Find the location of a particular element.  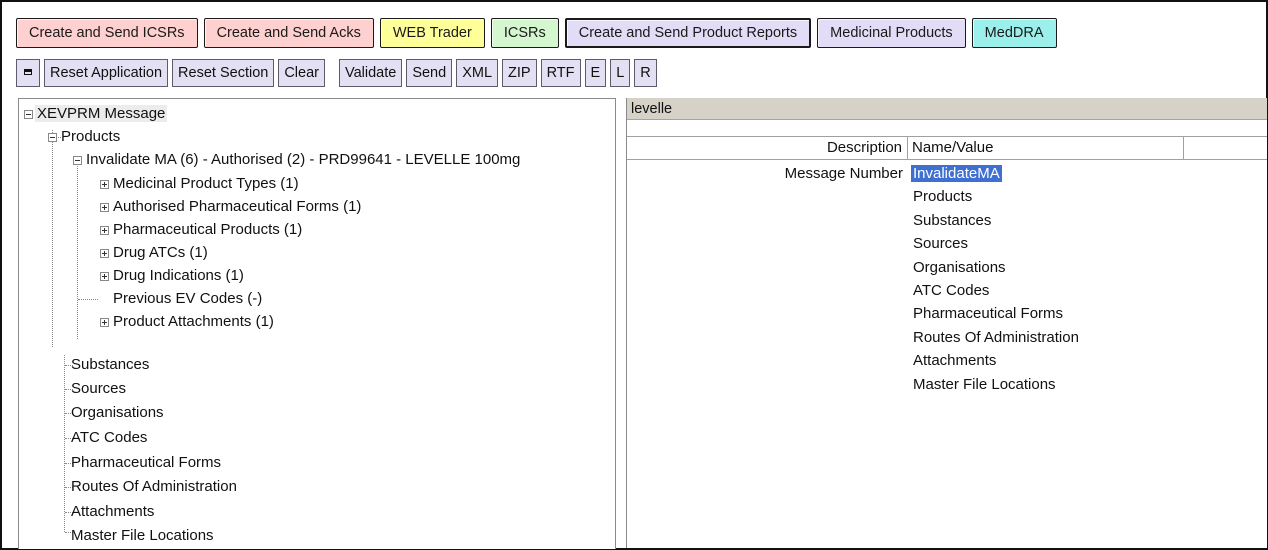

xml-button: XML is located at coordinates (477, 73).